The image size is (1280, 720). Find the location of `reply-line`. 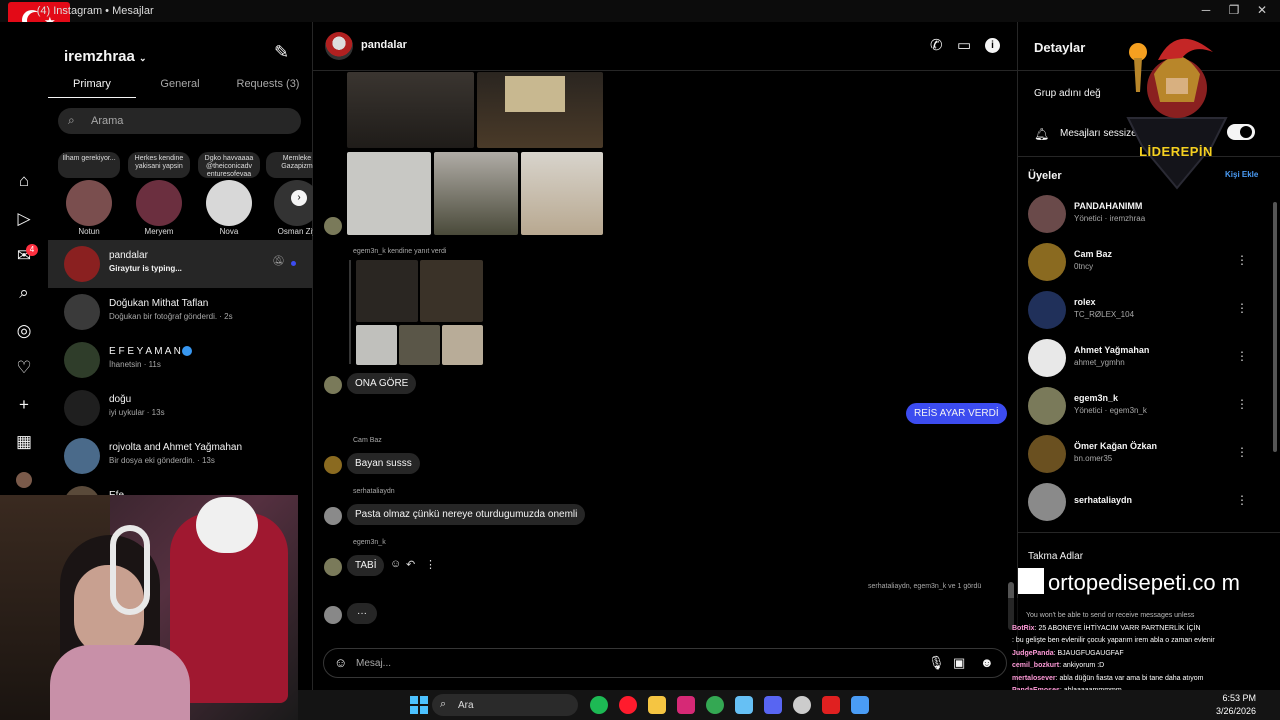

reply-line is located at coordinates (350, 312).